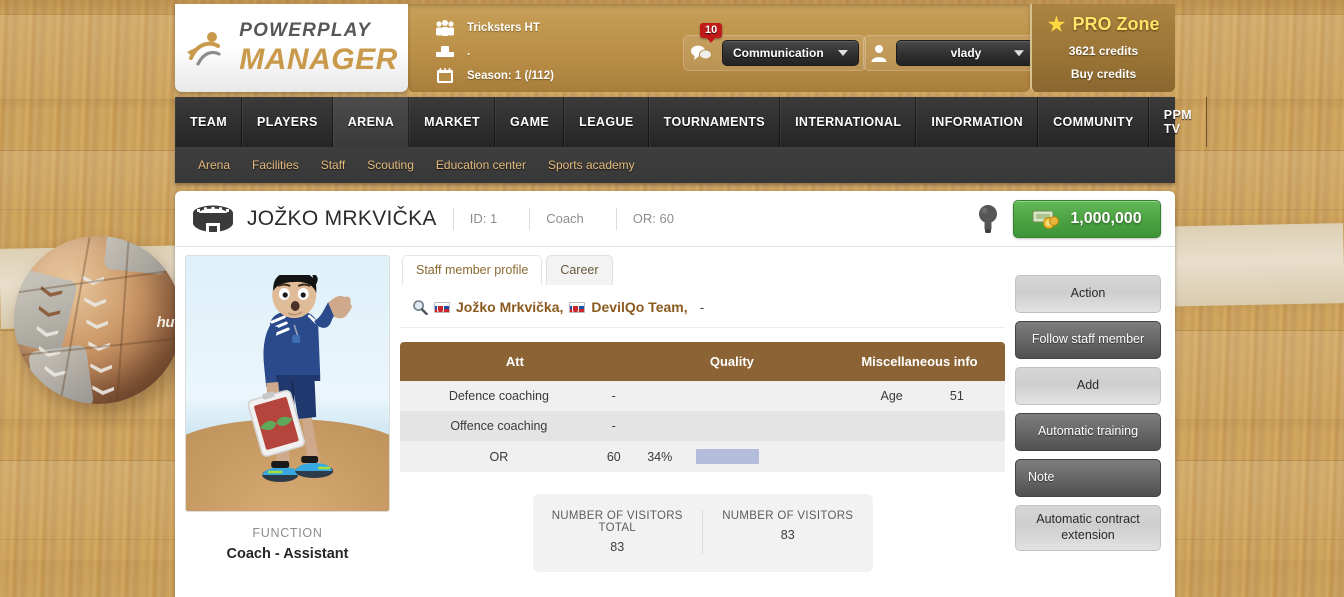 The height and width of the screenshot is (597, 1344). What do you see at coordinates (591, 165) in the screenshot?
I see `subnav-item-sports-academy: Sports academy` at bounding box center [591, 165].